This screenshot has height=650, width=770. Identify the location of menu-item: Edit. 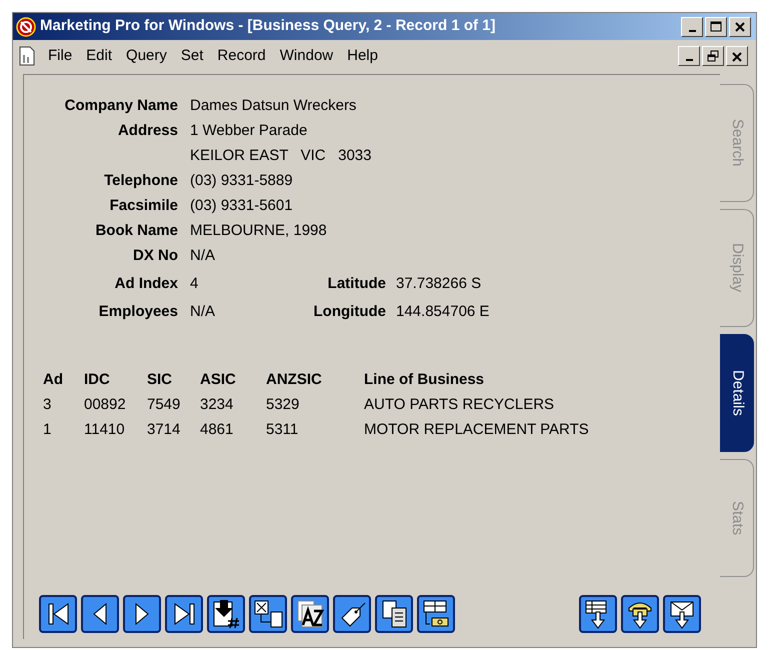
(99, 56).